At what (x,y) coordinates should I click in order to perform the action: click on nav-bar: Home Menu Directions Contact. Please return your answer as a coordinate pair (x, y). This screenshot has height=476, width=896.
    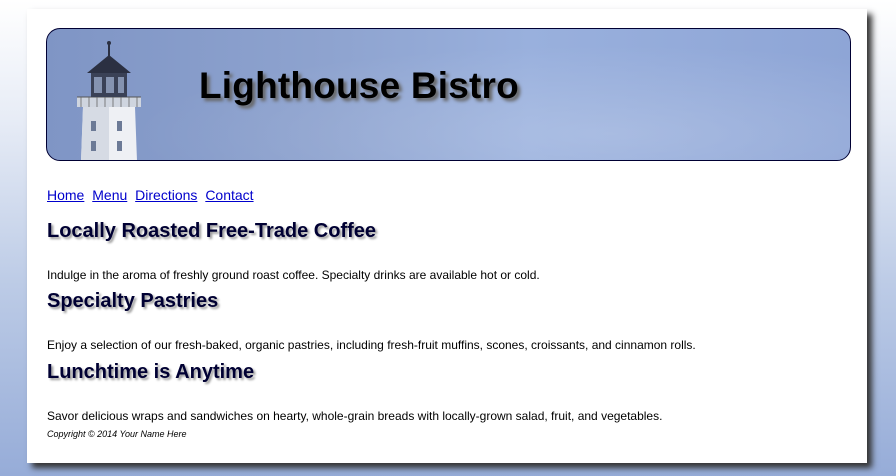
    Looking at the image, I should click on (152, 195).